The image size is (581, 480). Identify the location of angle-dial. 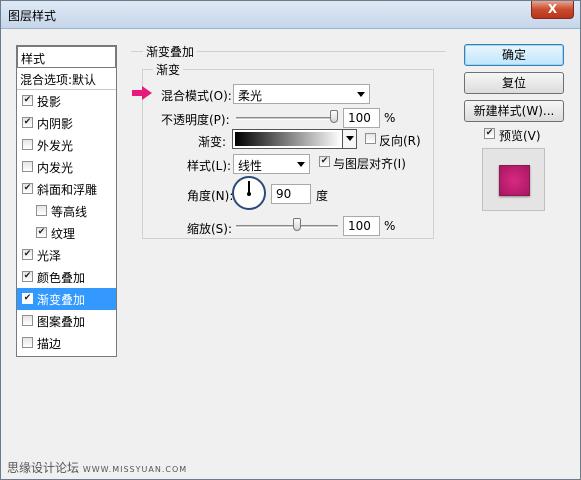
(249, 193).